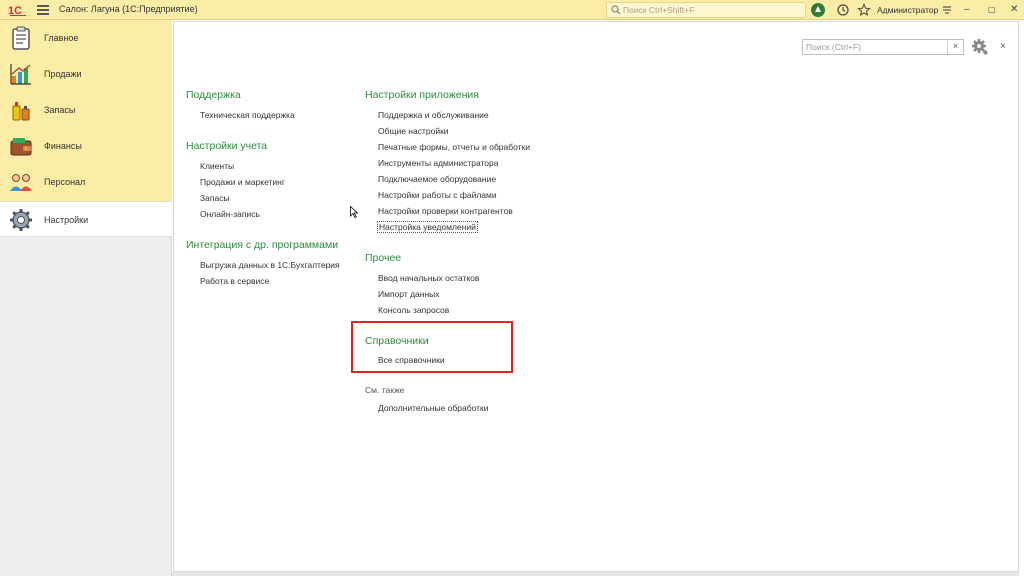 This screenshot has width=1024, height=576. I want to click on form-search-placeholder: Поиск (Ctrl+F), so click(833, 47).